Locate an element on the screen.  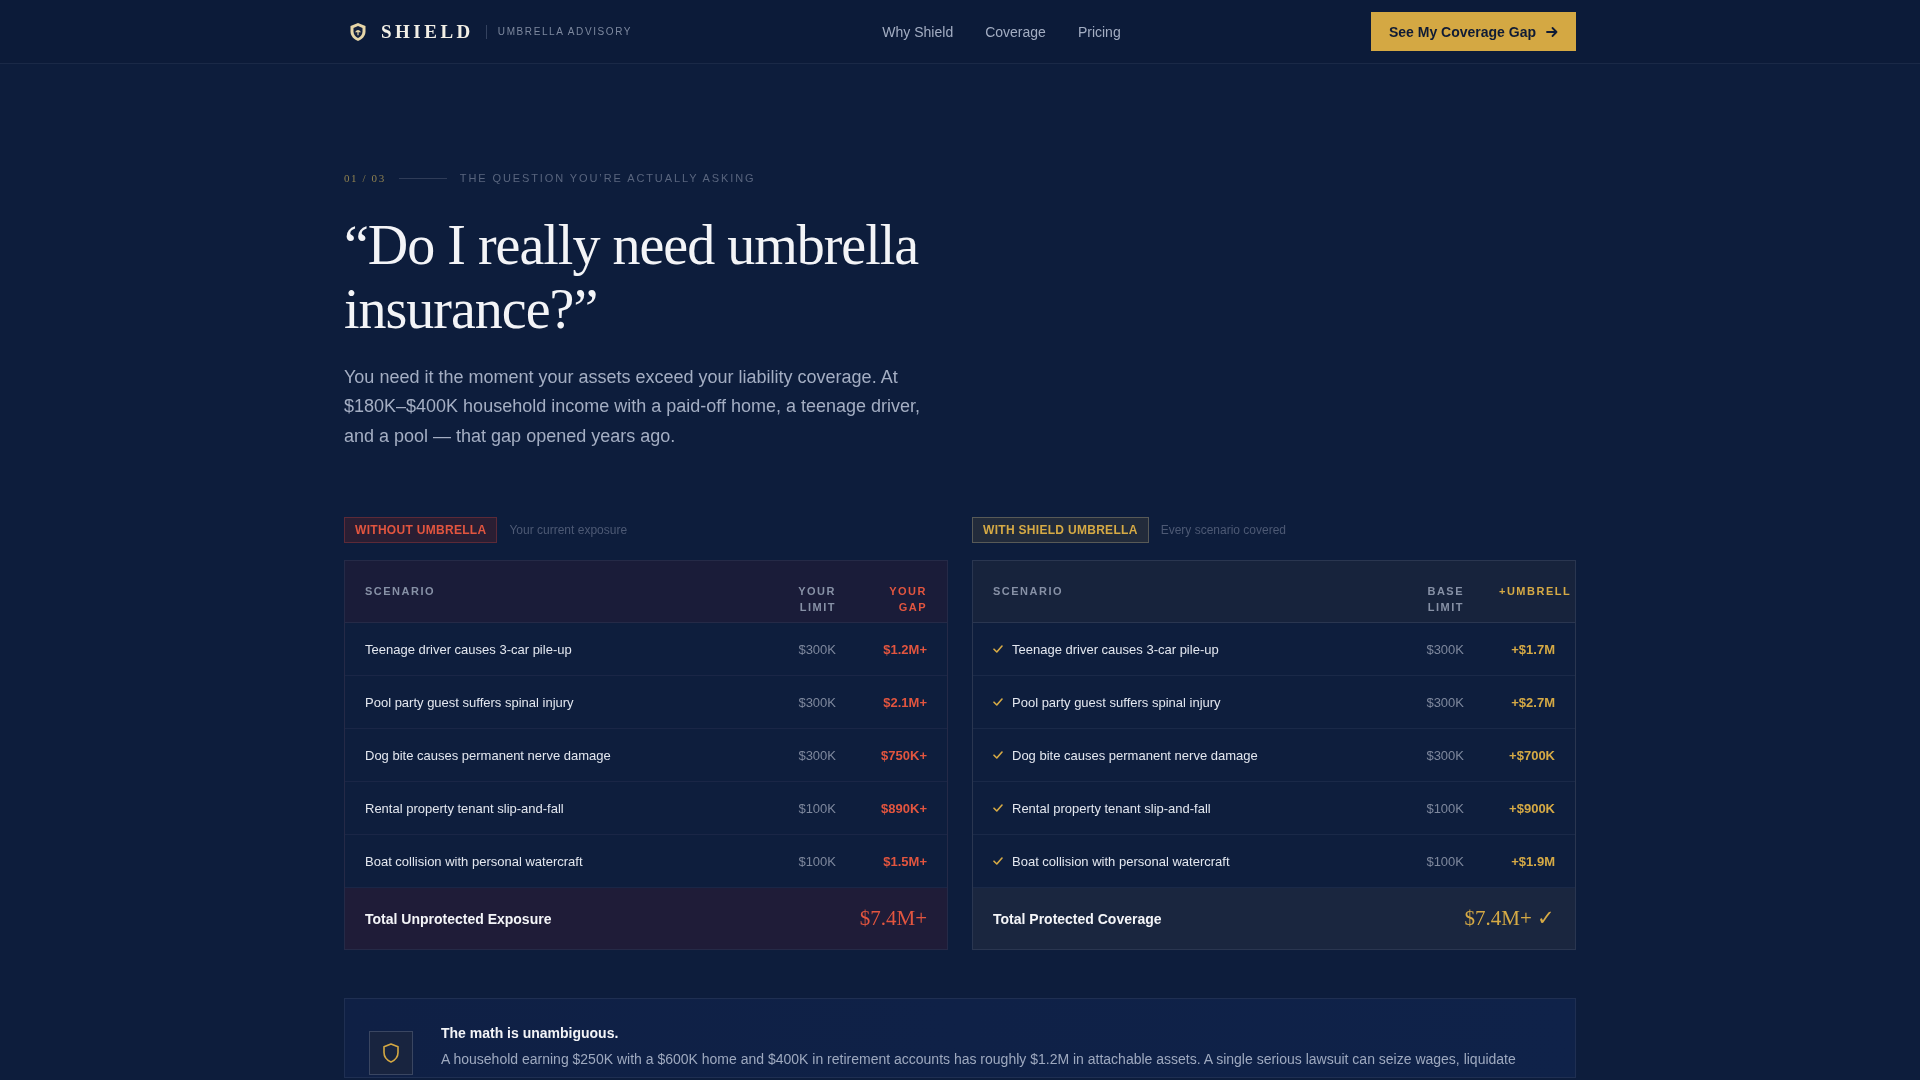
total-label: Total Unprotected Exposure is located at coordinates (458, 918).